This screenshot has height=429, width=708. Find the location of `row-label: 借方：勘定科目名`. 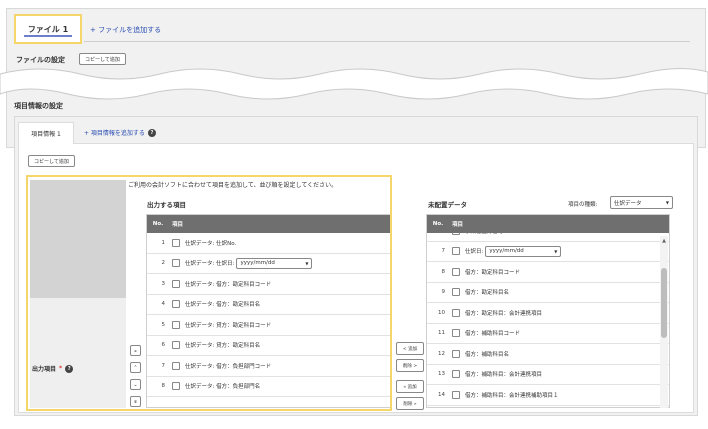

row-label: 借方：勘定科目名 is located at coordinates (487, 293).